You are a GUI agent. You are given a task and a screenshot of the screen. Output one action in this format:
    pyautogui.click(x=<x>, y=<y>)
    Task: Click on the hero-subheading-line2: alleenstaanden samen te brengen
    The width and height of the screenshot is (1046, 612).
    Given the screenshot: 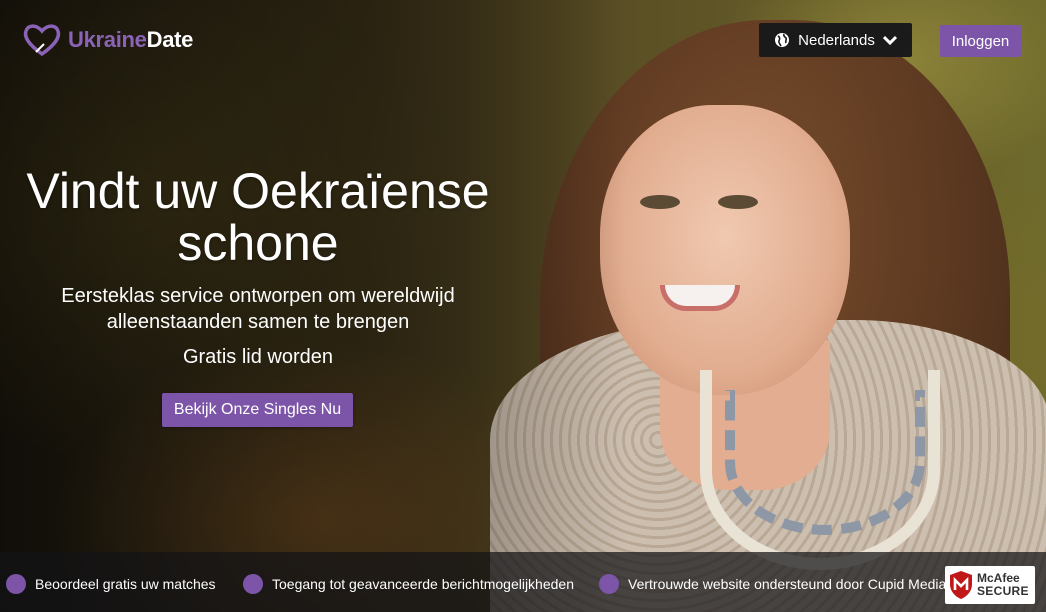 What is the action you would take?
    pyautogui.click(x=258, y=322)
    